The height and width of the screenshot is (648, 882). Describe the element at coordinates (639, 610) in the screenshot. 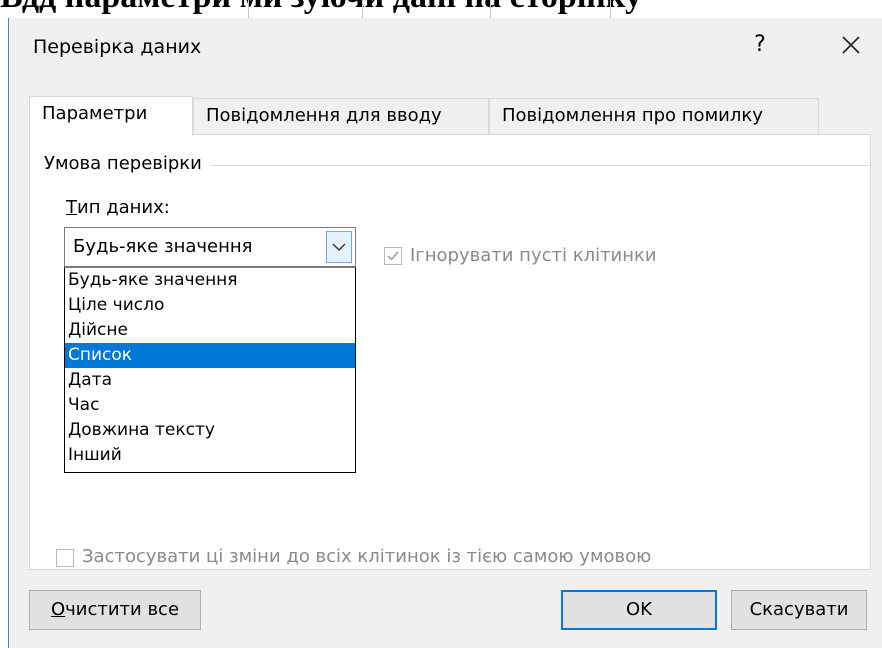

I see `ok-button: OK` at that location.